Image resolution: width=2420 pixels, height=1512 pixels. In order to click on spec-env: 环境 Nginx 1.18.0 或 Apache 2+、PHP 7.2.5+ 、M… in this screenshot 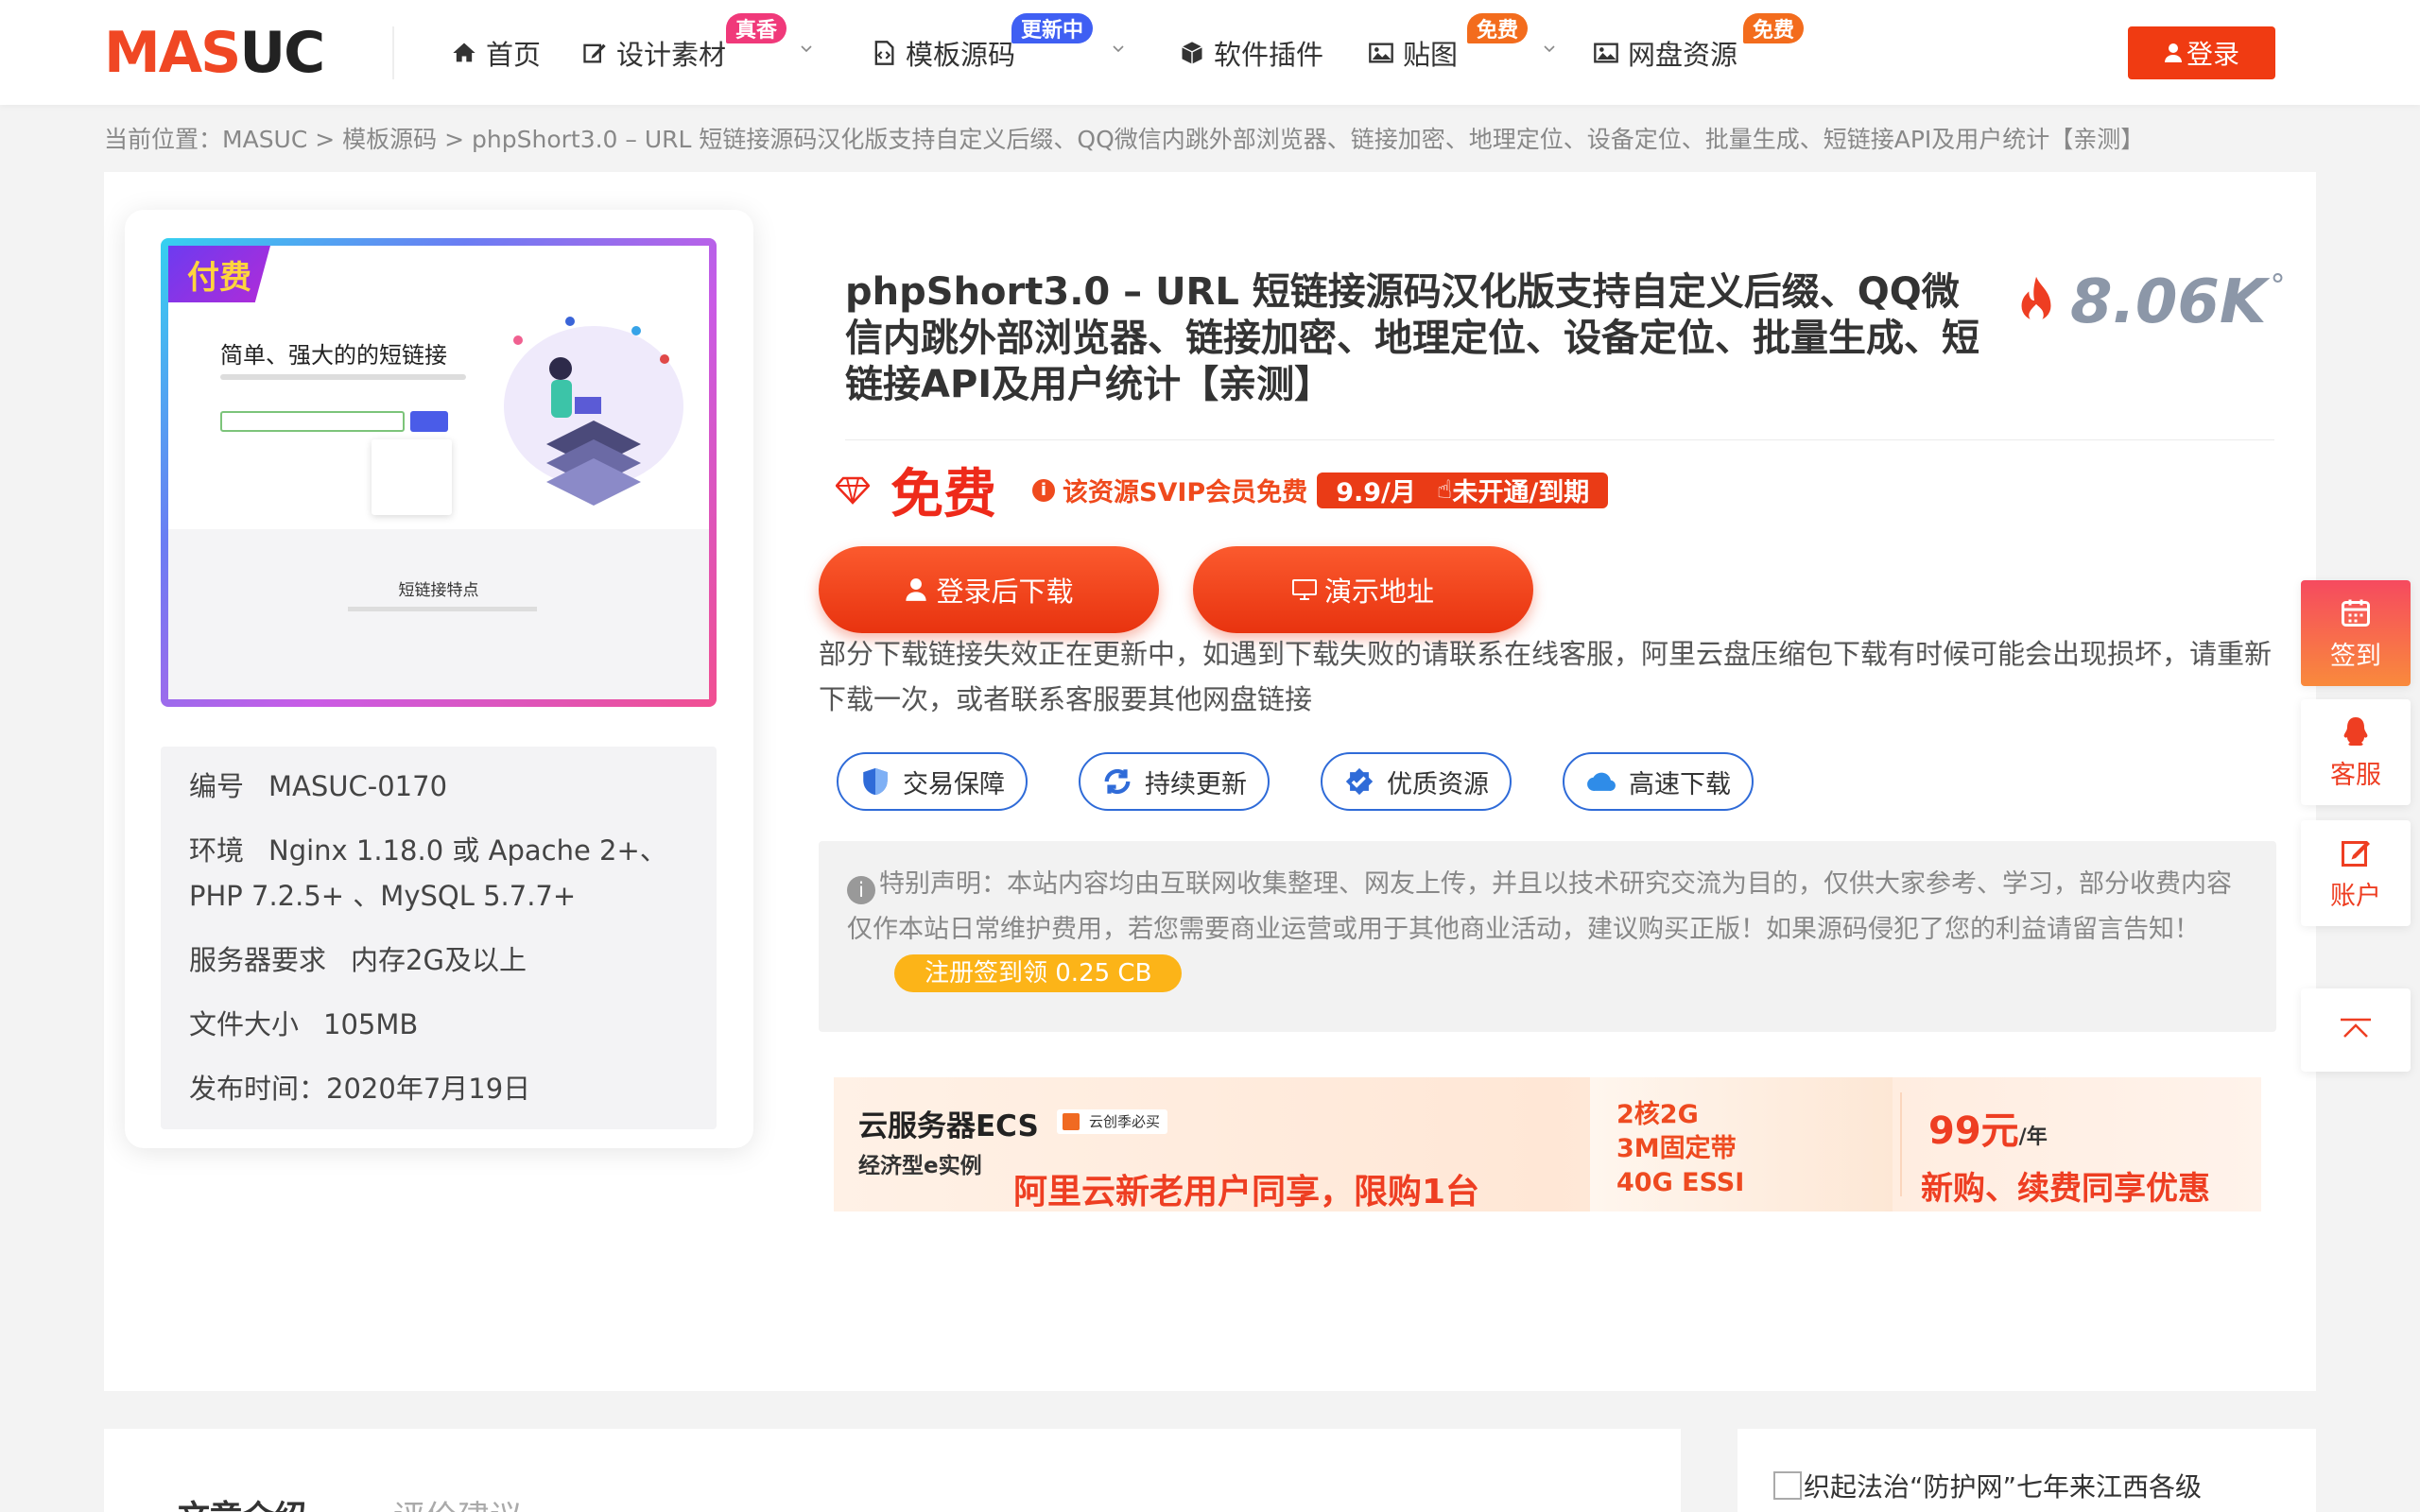, I will do `click(439, 873)`.